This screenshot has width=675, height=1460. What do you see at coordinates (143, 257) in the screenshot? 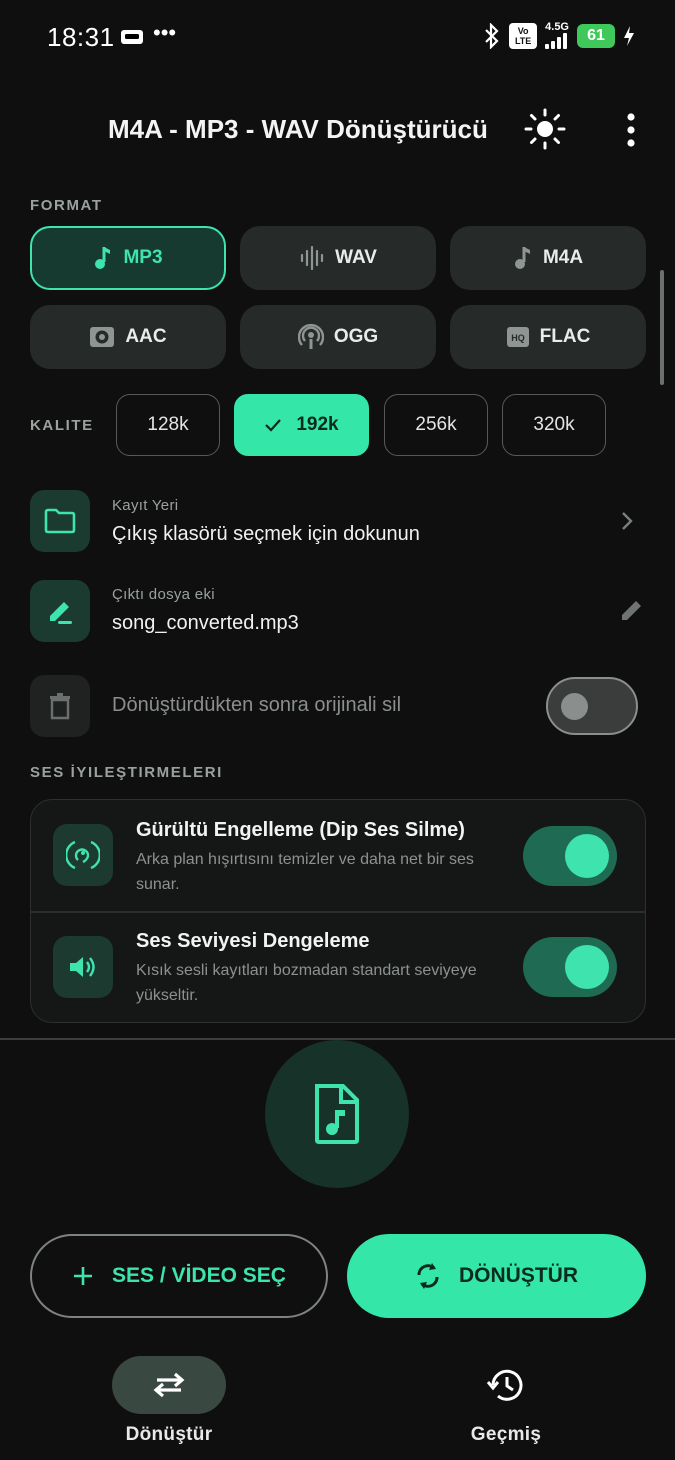
I see `format-option-label: MP3` at bounding box center [143, 257].